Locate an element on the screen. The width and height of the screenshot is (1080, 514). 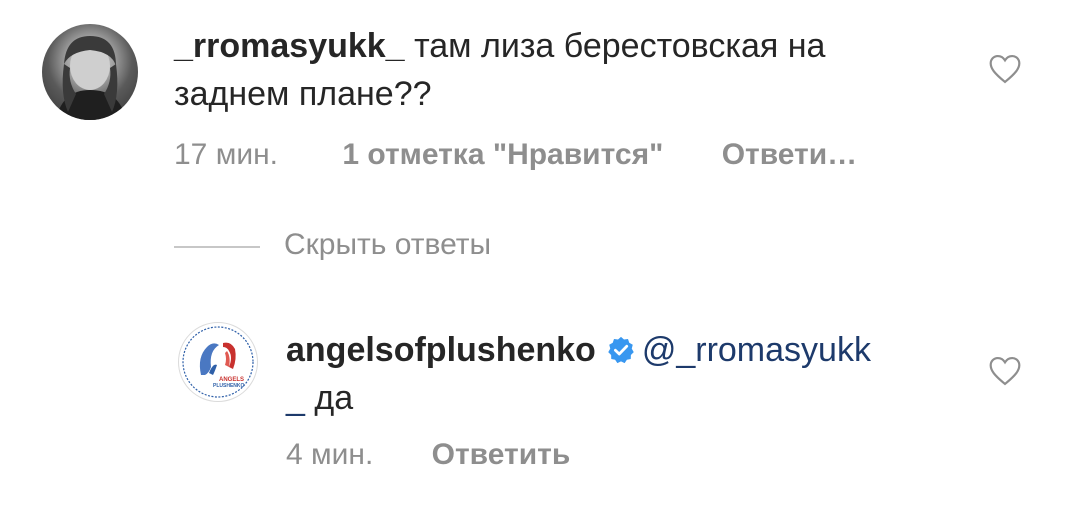
reply-time: 4 мин. is located at coordinates (330, 454).